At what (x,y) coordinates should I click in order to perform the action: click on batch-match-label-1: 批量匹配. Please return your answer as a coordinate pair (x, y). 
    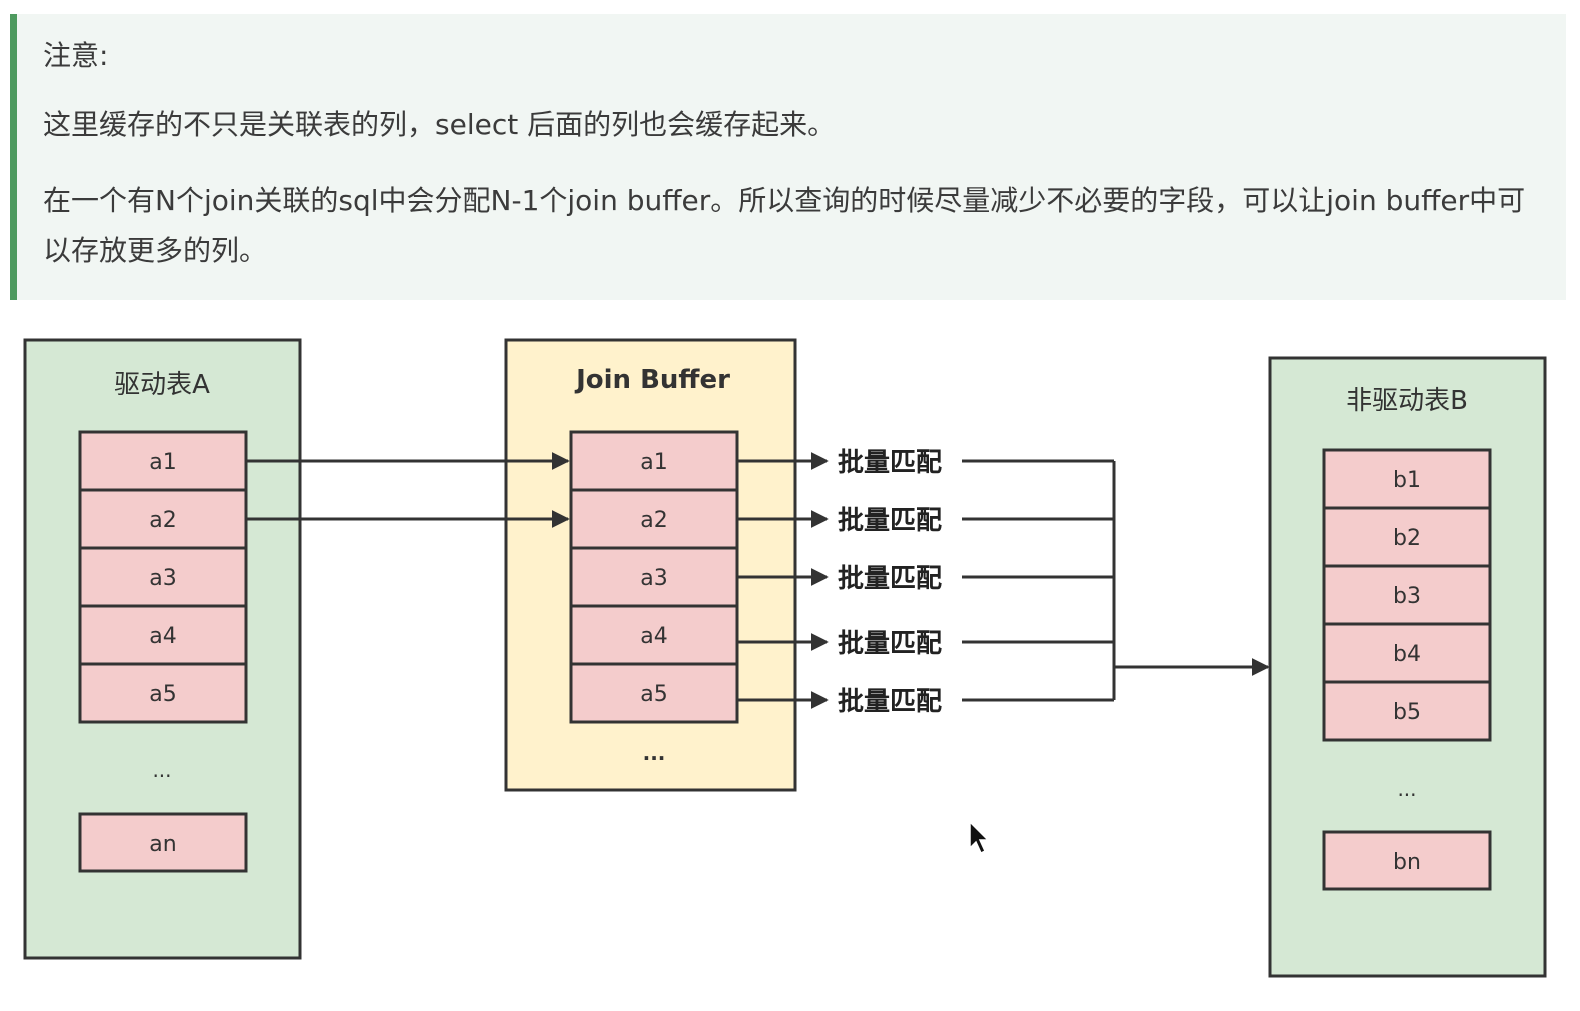
    Looking at the image, I should click on (890, 463).